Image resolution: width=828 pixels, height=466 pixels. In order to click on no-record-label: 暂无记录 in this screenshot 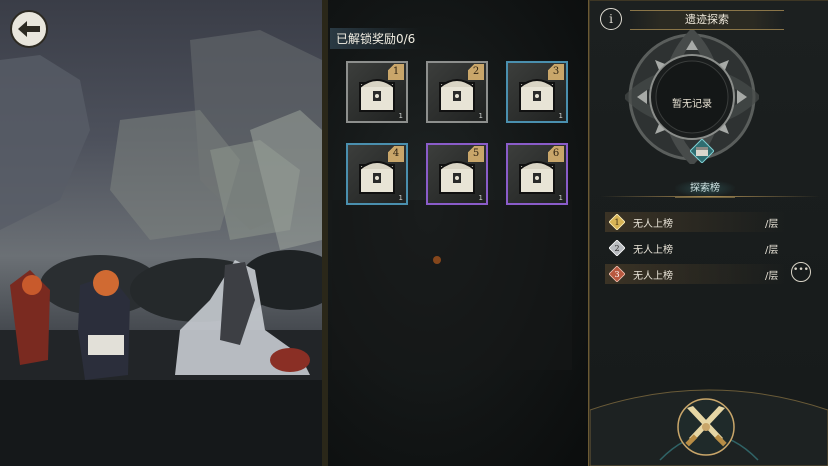, I will do `click(692, 104)`.